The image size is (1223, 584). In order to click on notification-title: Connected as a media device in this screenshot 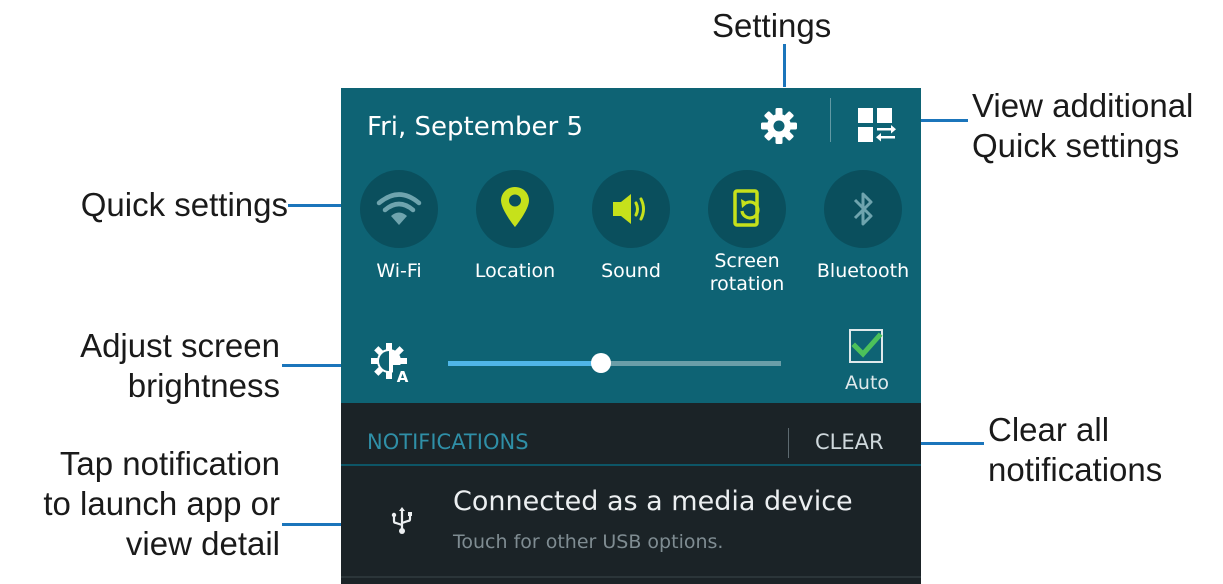, I will do `click(653, 501)`.